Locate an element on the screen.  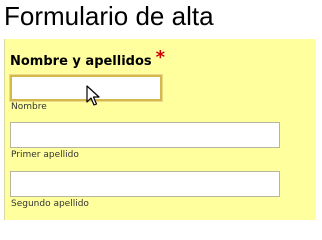
legend-label: Nombre y apellidos is located at coordinates (81, 61).